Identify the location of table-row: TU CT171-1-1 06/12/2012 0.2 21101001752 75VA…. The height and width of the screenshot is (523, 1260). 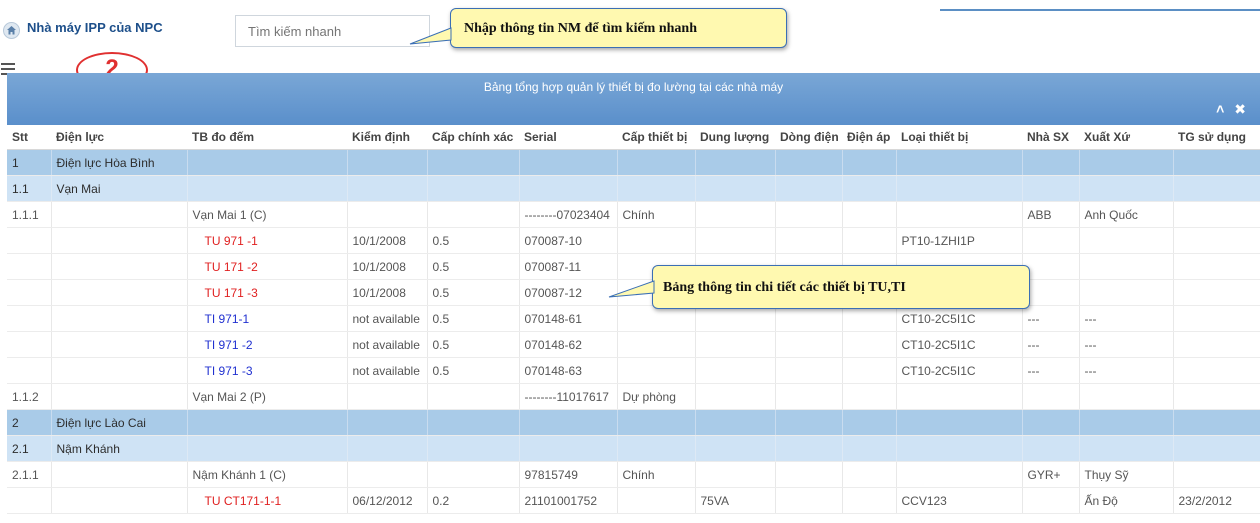
(633, 500).